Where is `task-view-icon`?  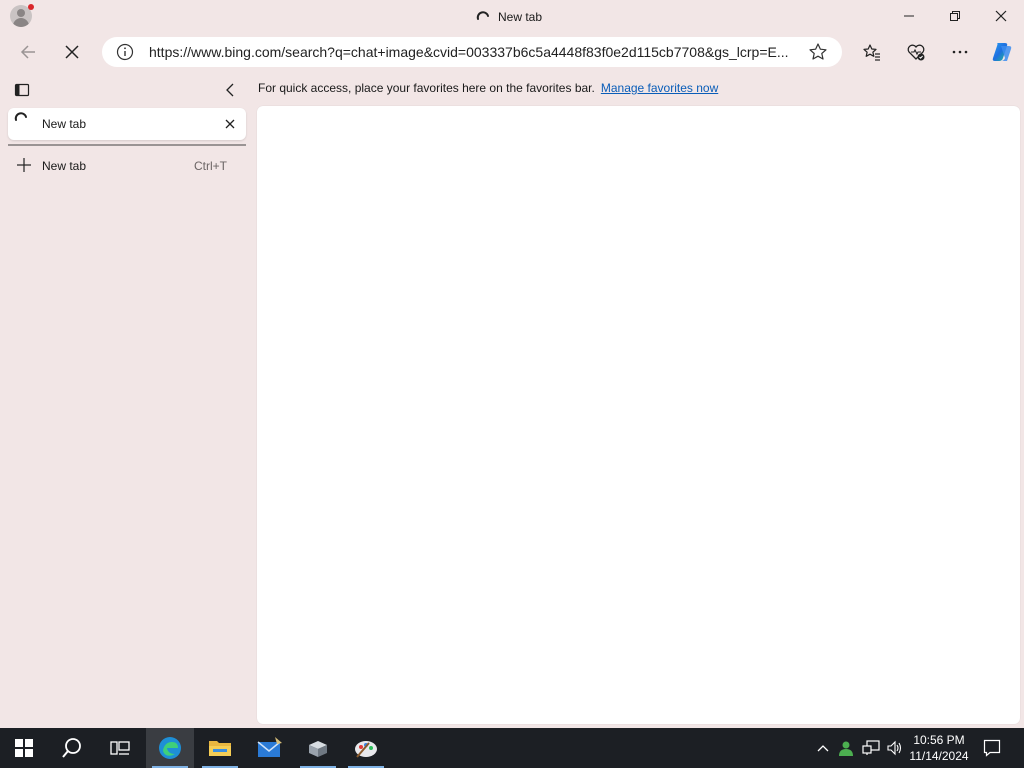
task-view-icon is located at coordinates (120, 748).